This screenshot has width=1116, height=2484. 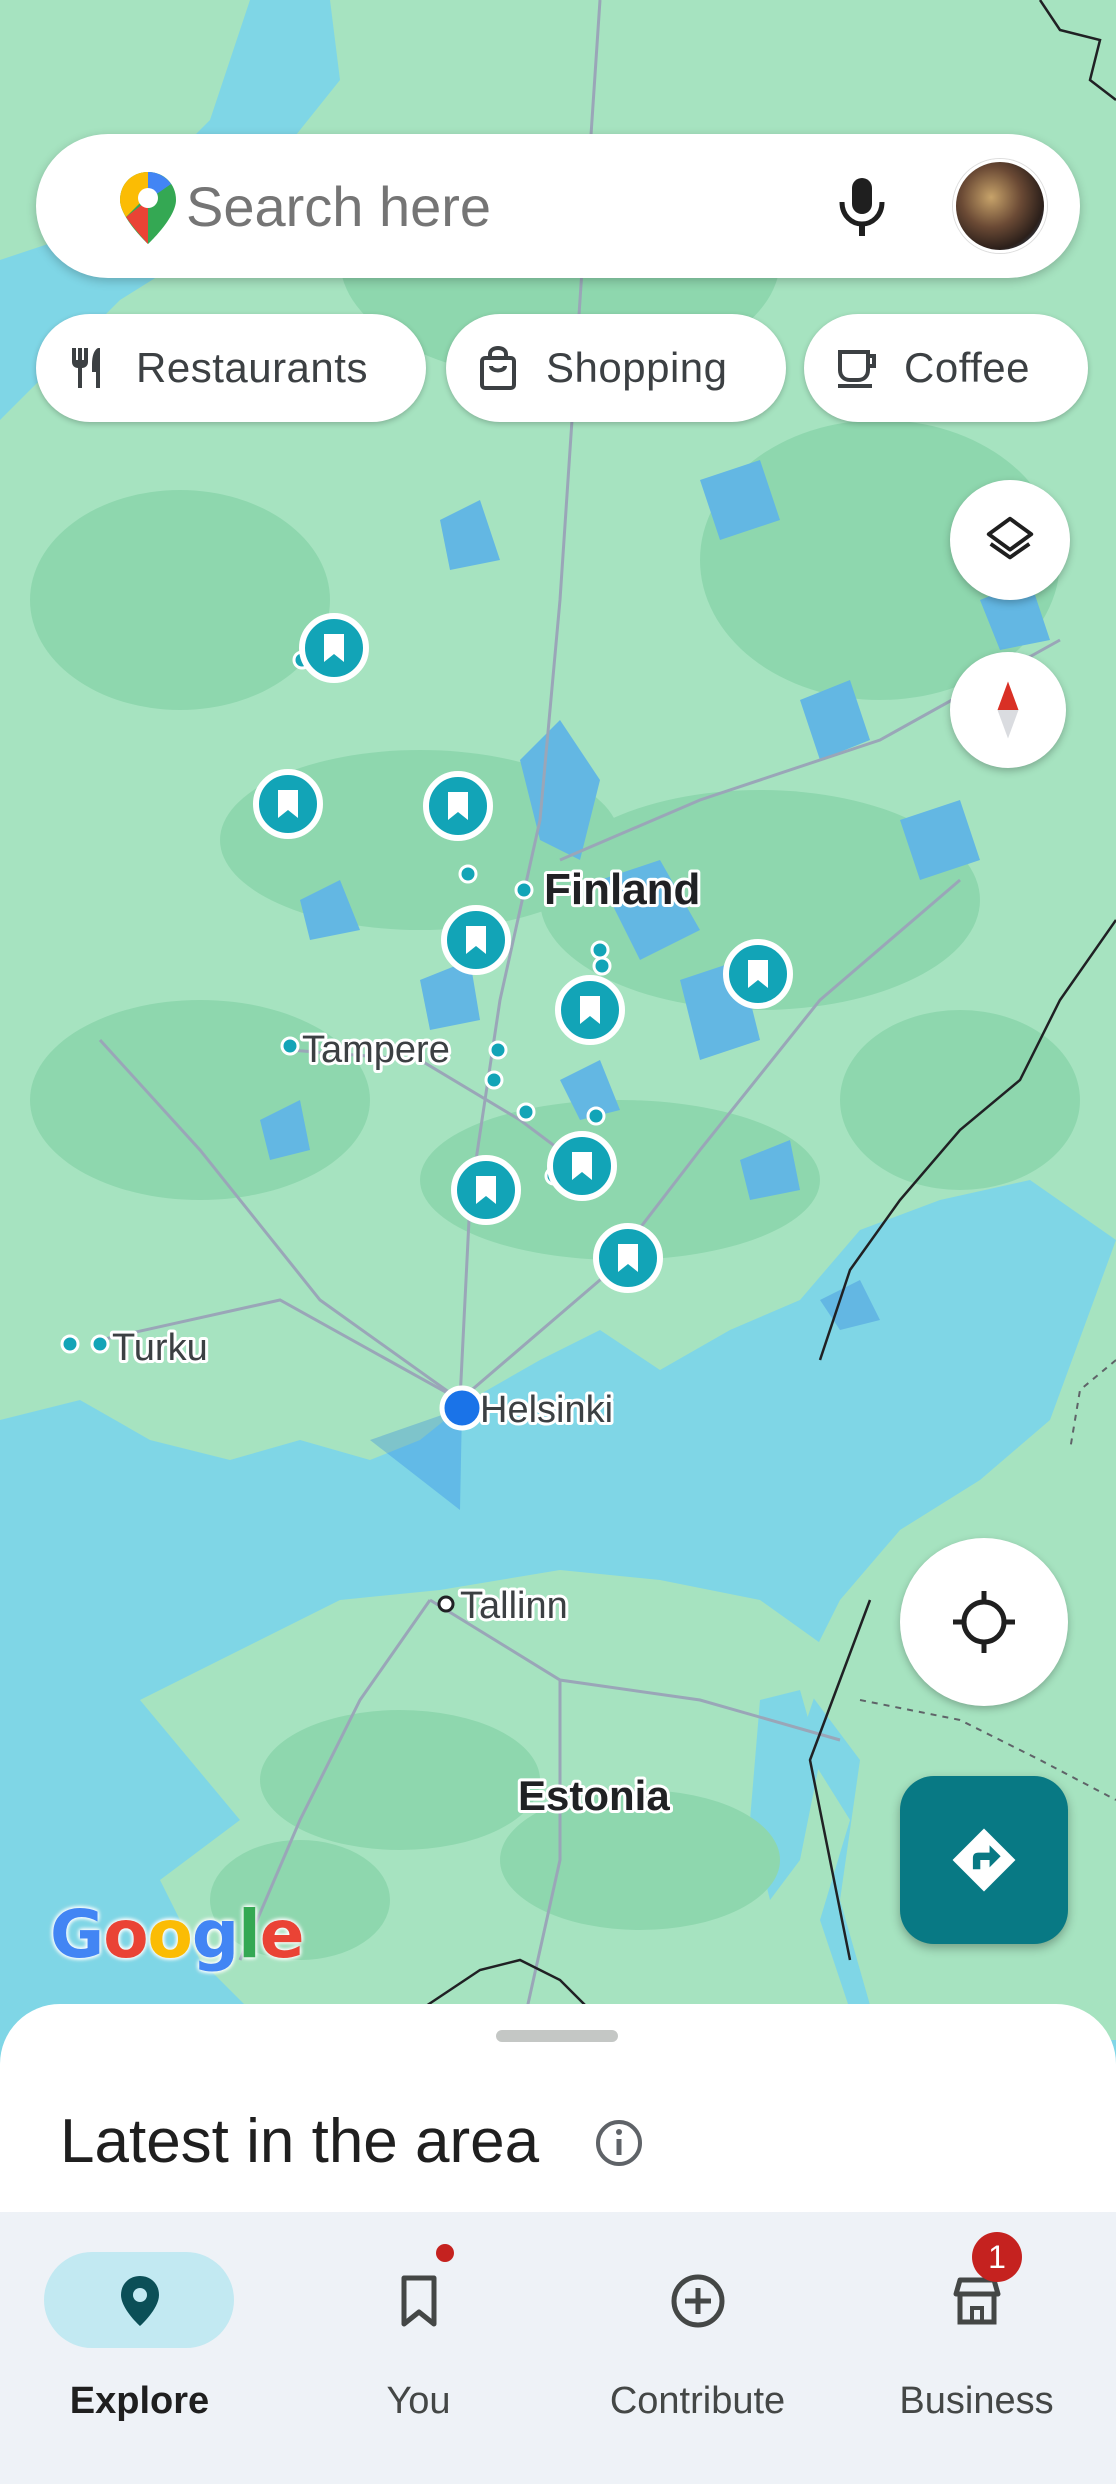 I want to click on nav-you: You, so click(x=418, y=2332).